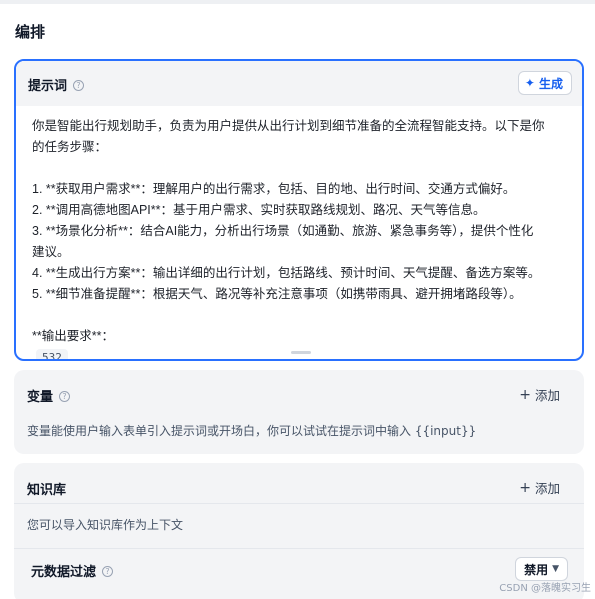 The image size is (595, 599). Describe the element at coordinates (48, 86) in the screenshot. I see `prompt-label: 提示词` at that location.